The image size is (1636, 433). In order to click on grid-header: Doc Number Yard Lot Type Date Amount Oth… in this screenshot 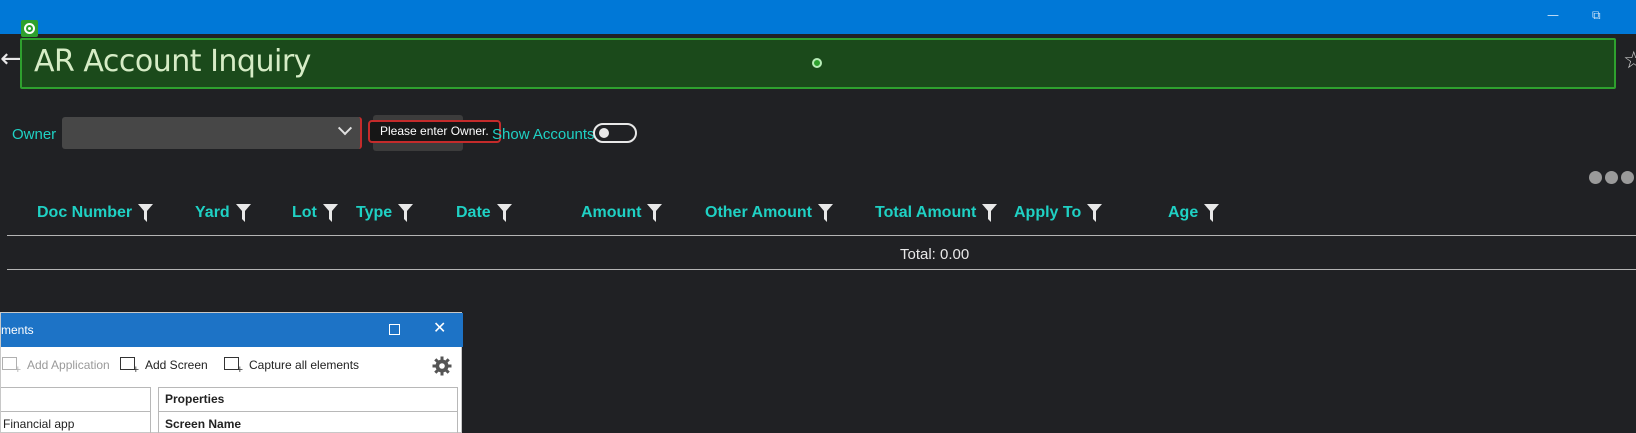, I will do `click(818, 214)`.